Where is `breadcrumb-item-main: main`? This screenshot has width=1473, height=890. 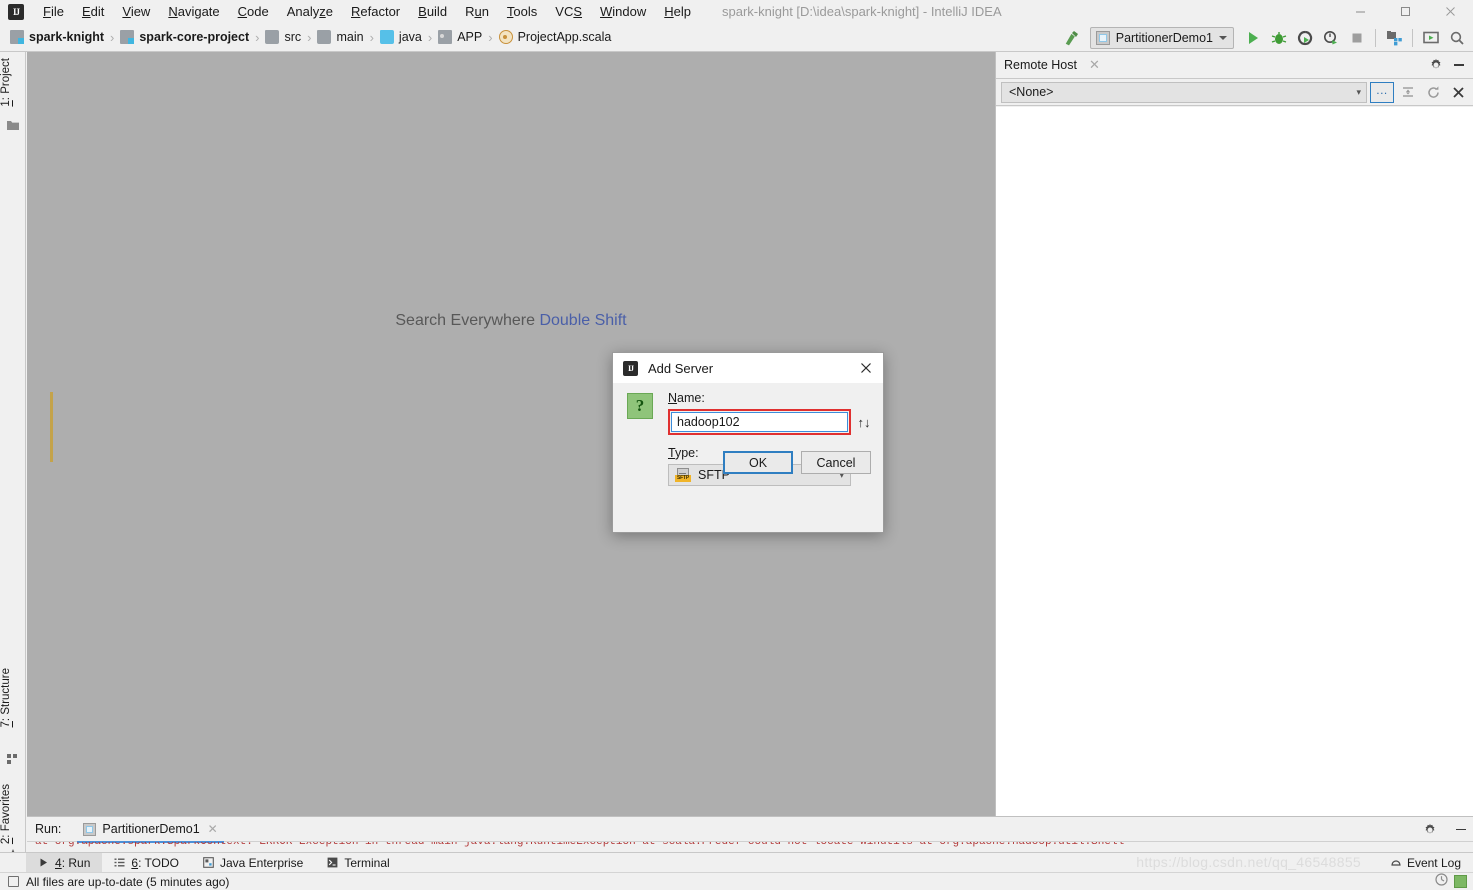 breadcrumb-item-main: main is located at coordinates (340, 37).